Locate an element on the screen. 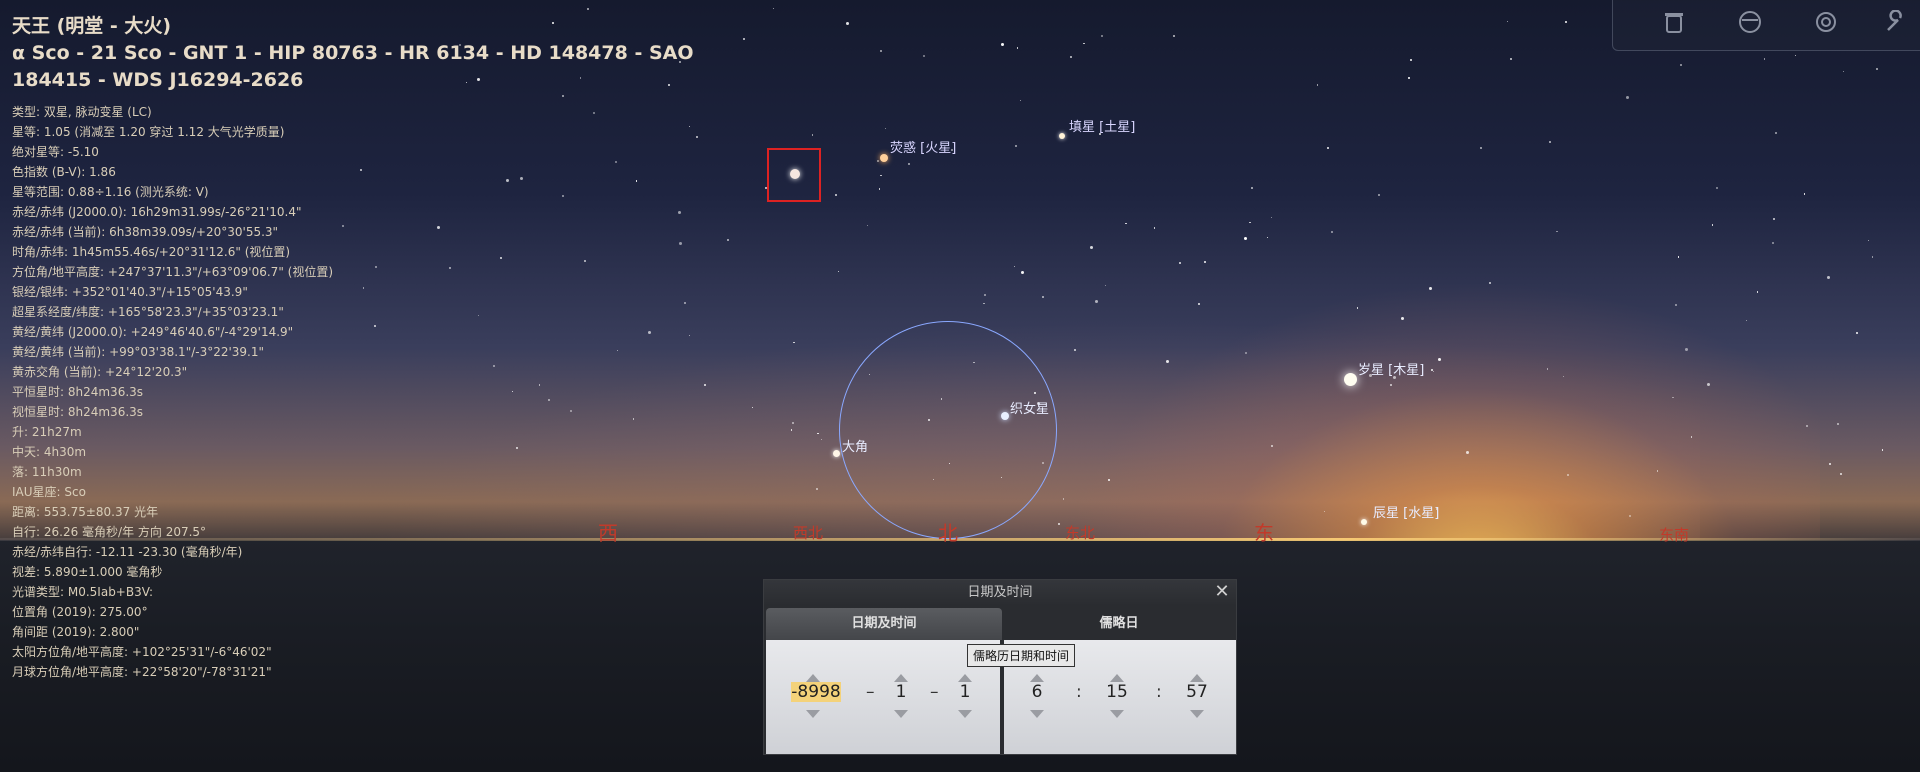 Image resolution: width=1920 pixels, height=772 pixels. info-line: 角间距 (2019): 2.800" is located at coordinates (76, 632).